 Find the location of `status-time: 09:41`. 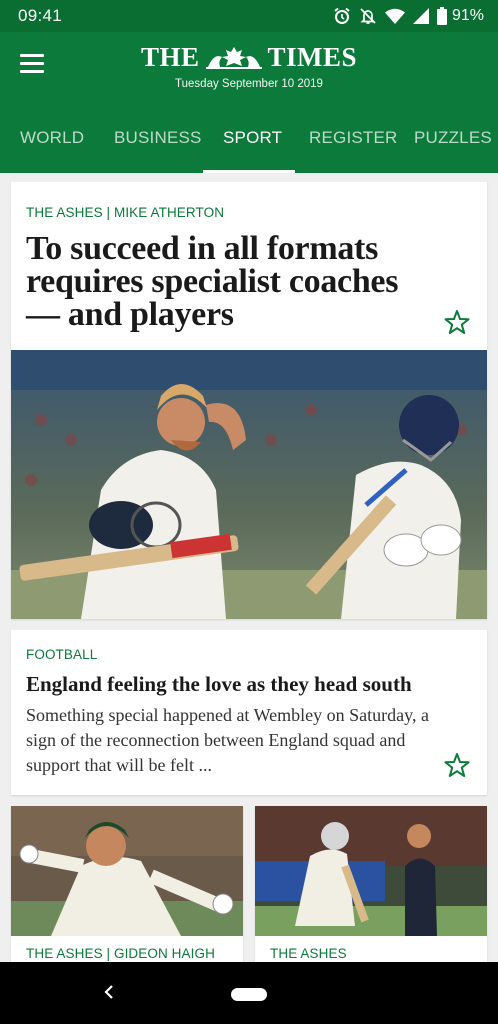

status-time: 09:41 is located at coordinates (40, 15).